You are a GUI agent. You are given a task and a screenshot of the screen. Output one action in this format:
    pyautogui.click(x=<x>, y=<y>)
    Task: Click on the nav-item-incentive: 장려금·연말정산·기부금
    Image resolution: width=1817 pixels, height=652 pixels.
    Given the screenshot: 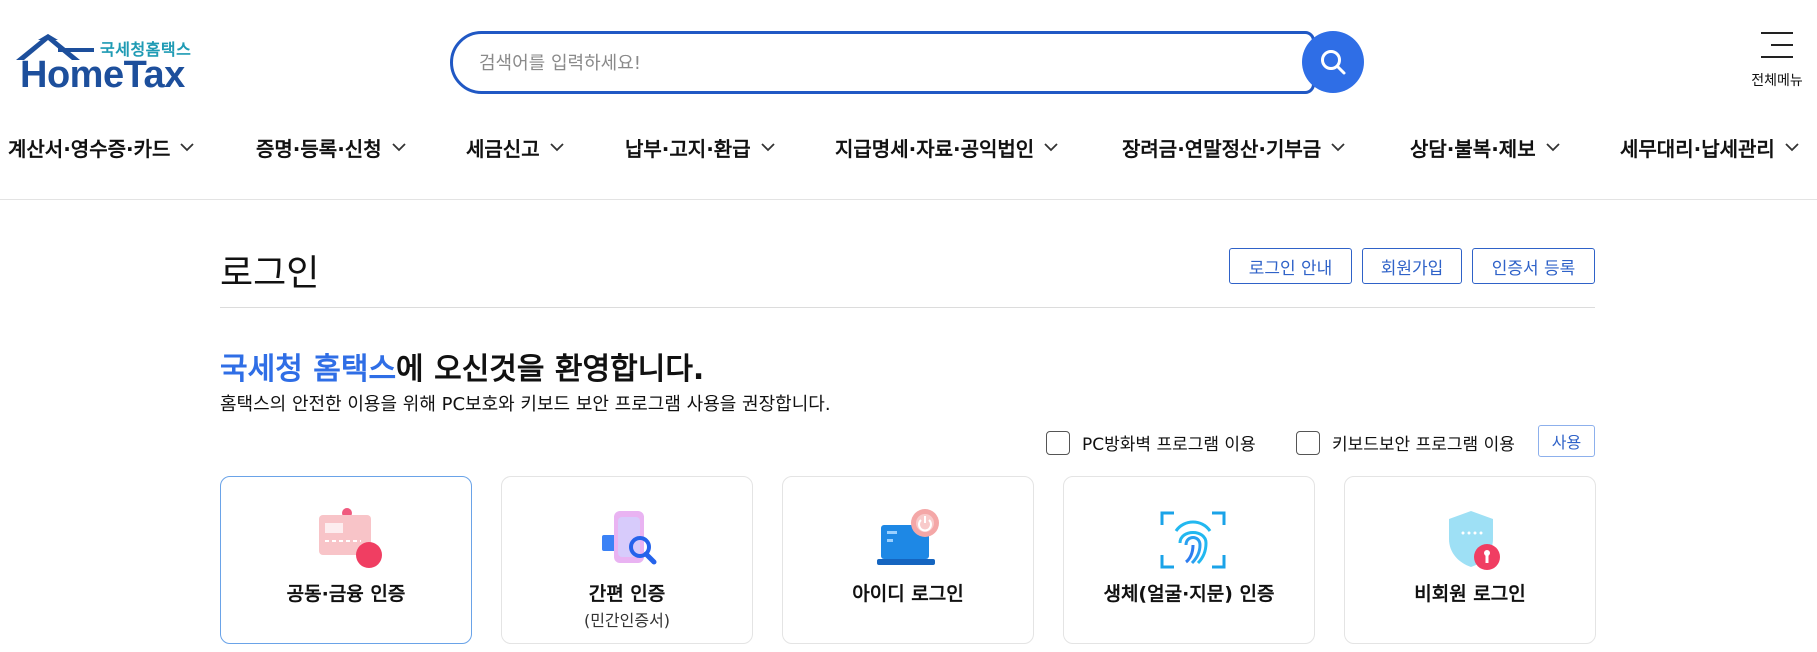 What is the action you would take?
    pyautogui.click(x=1233, y=147)
    